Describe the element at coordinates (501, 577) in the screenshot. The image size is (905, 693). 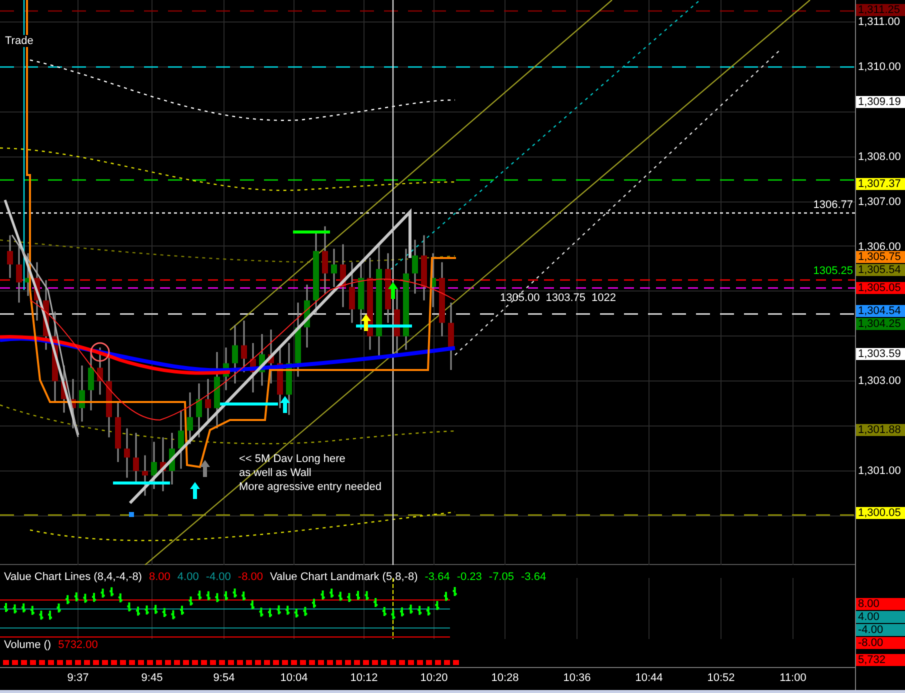
I see `indicator-legend-text: -7.05` at that location.